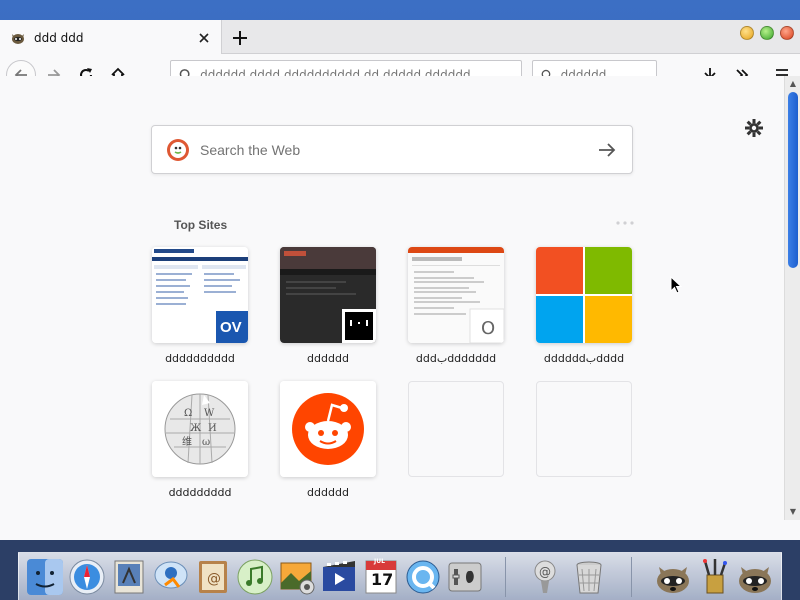 The height and width of the screenshot is (600, 800). What do you see at coordinates (59, 37) in the screenshot?
I see `tab-title: ddd ddd` at bounding box center [59, 37].